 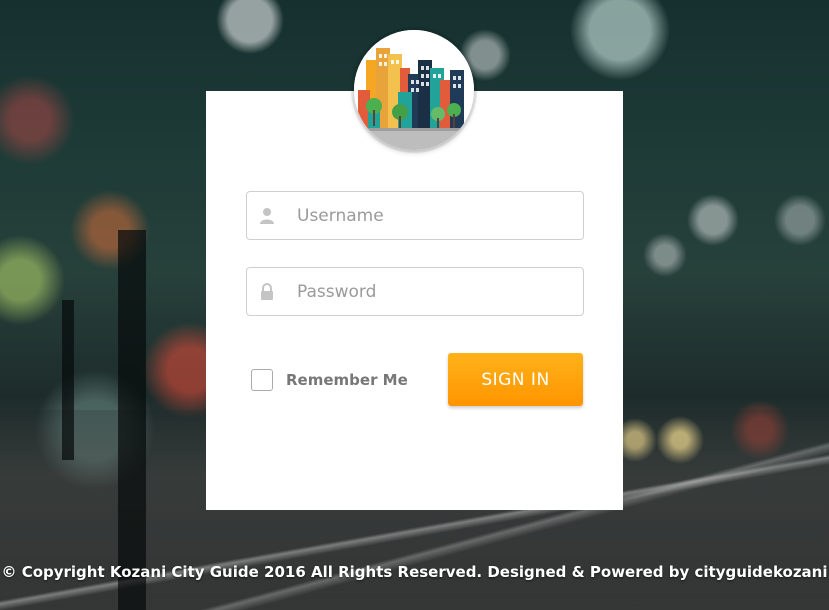 I want to click on username-field, so click(x=415, y=215).